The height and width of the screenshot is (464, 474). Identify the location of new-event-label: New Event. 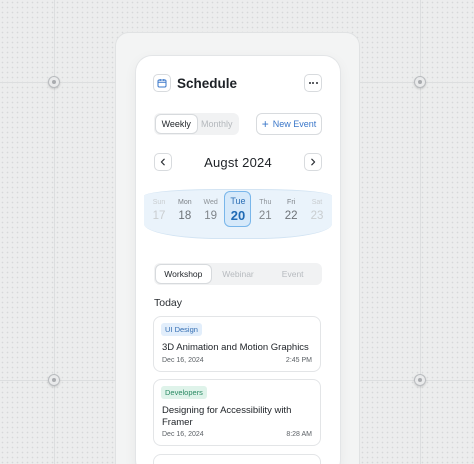
(294, 124).